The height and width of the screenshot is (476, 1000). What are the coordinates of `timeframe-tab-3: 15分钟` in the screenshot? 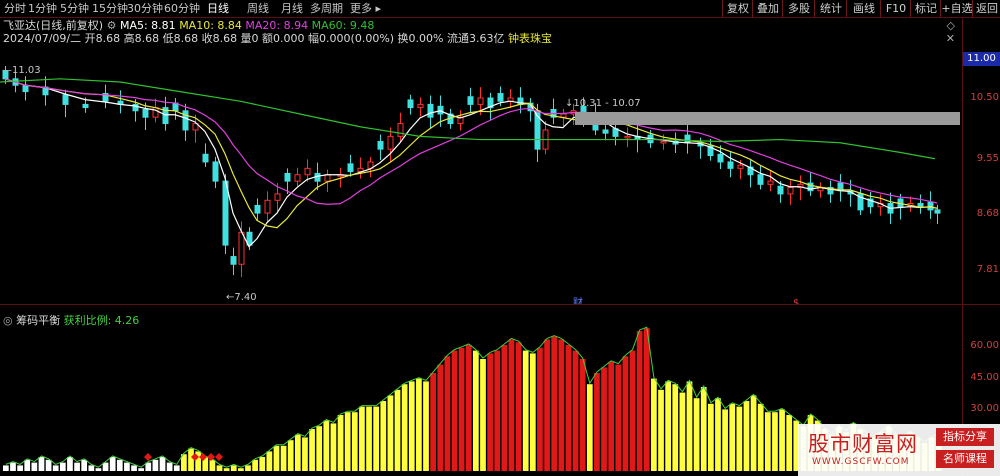 It's located at (110, 8).